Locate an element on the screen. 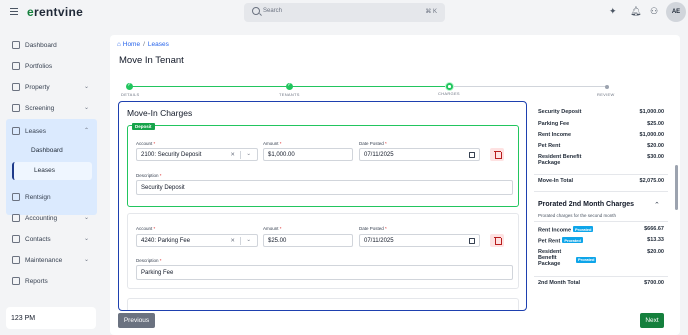 This screenshot has width=688, height=335. sidebar-item-leases: Leases ⌃ is located at coordinates (55, 132).